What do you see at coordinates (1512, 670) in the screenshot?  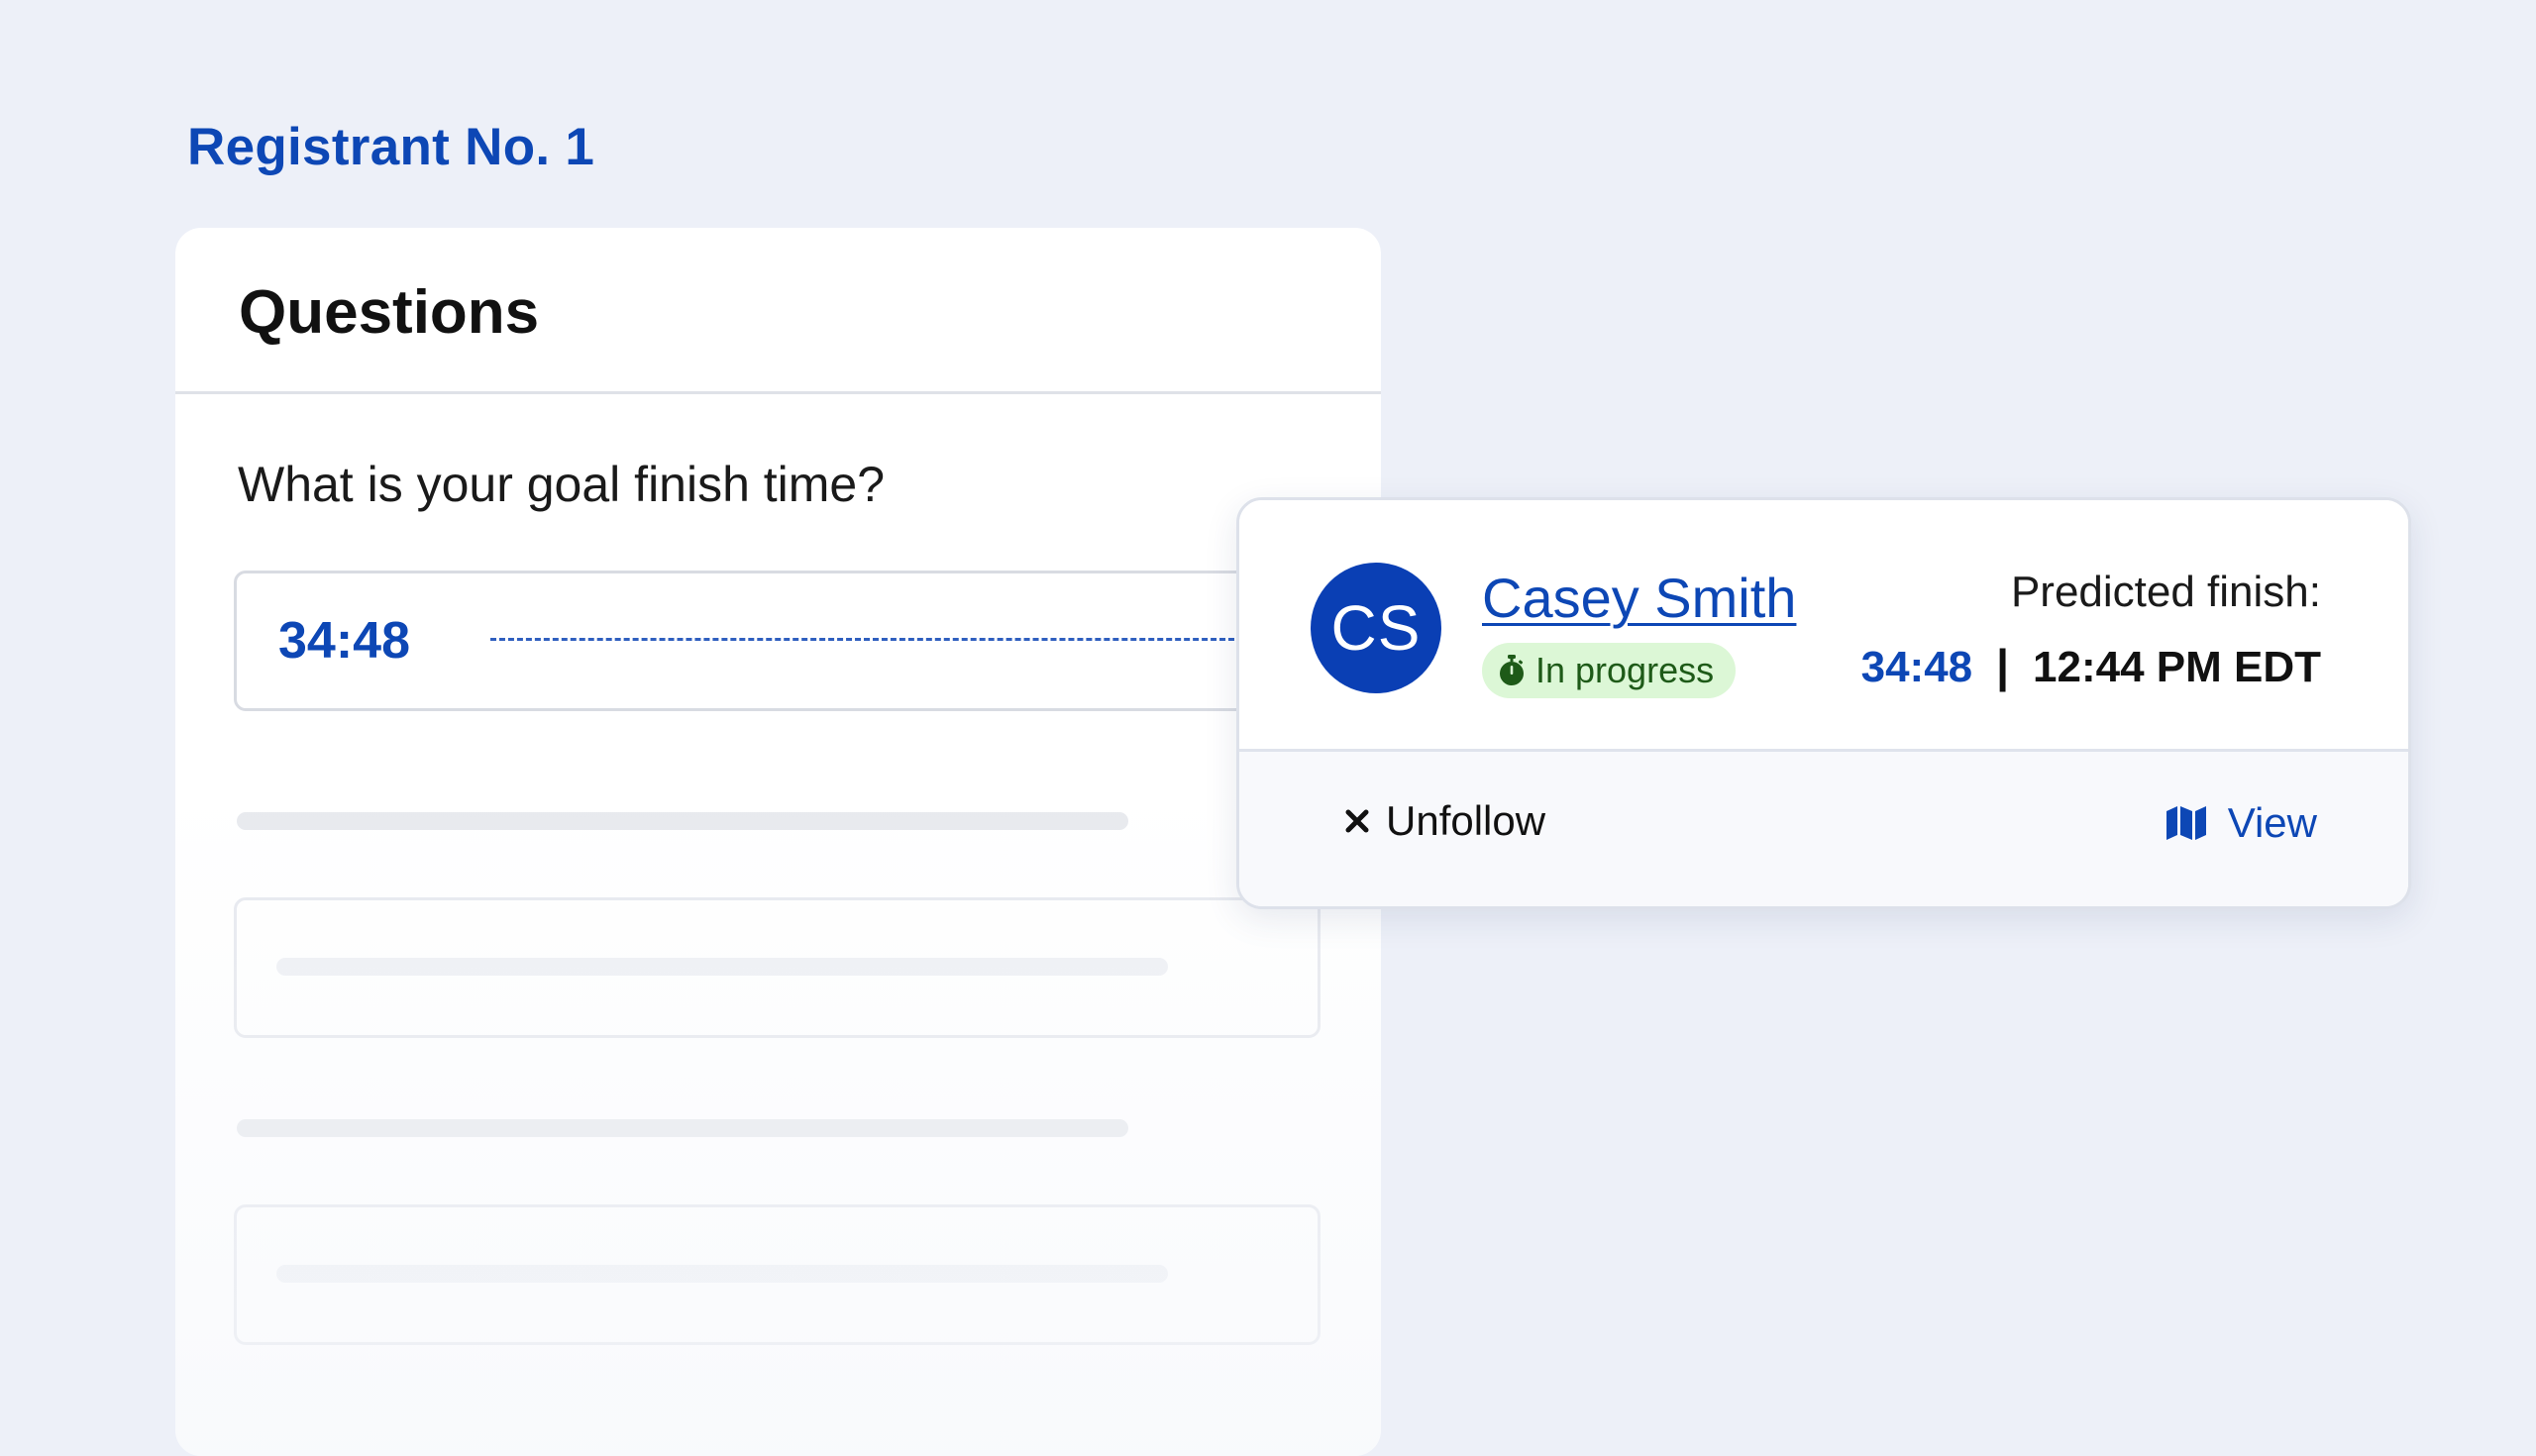 I see `stopwatch-icon` at bounding box center [1512, 670].